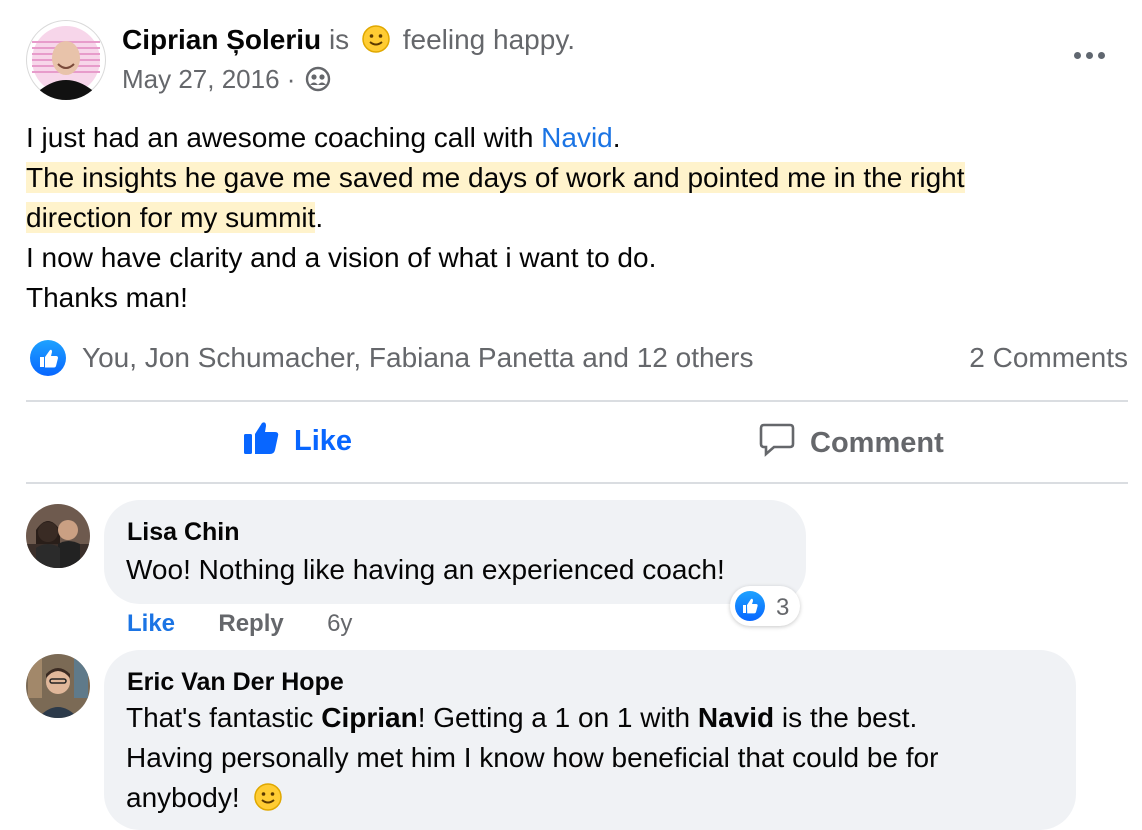  Describe the element at coordinates (532, 798) in the screenshot. I see `comment-line: anybody!` at that location.